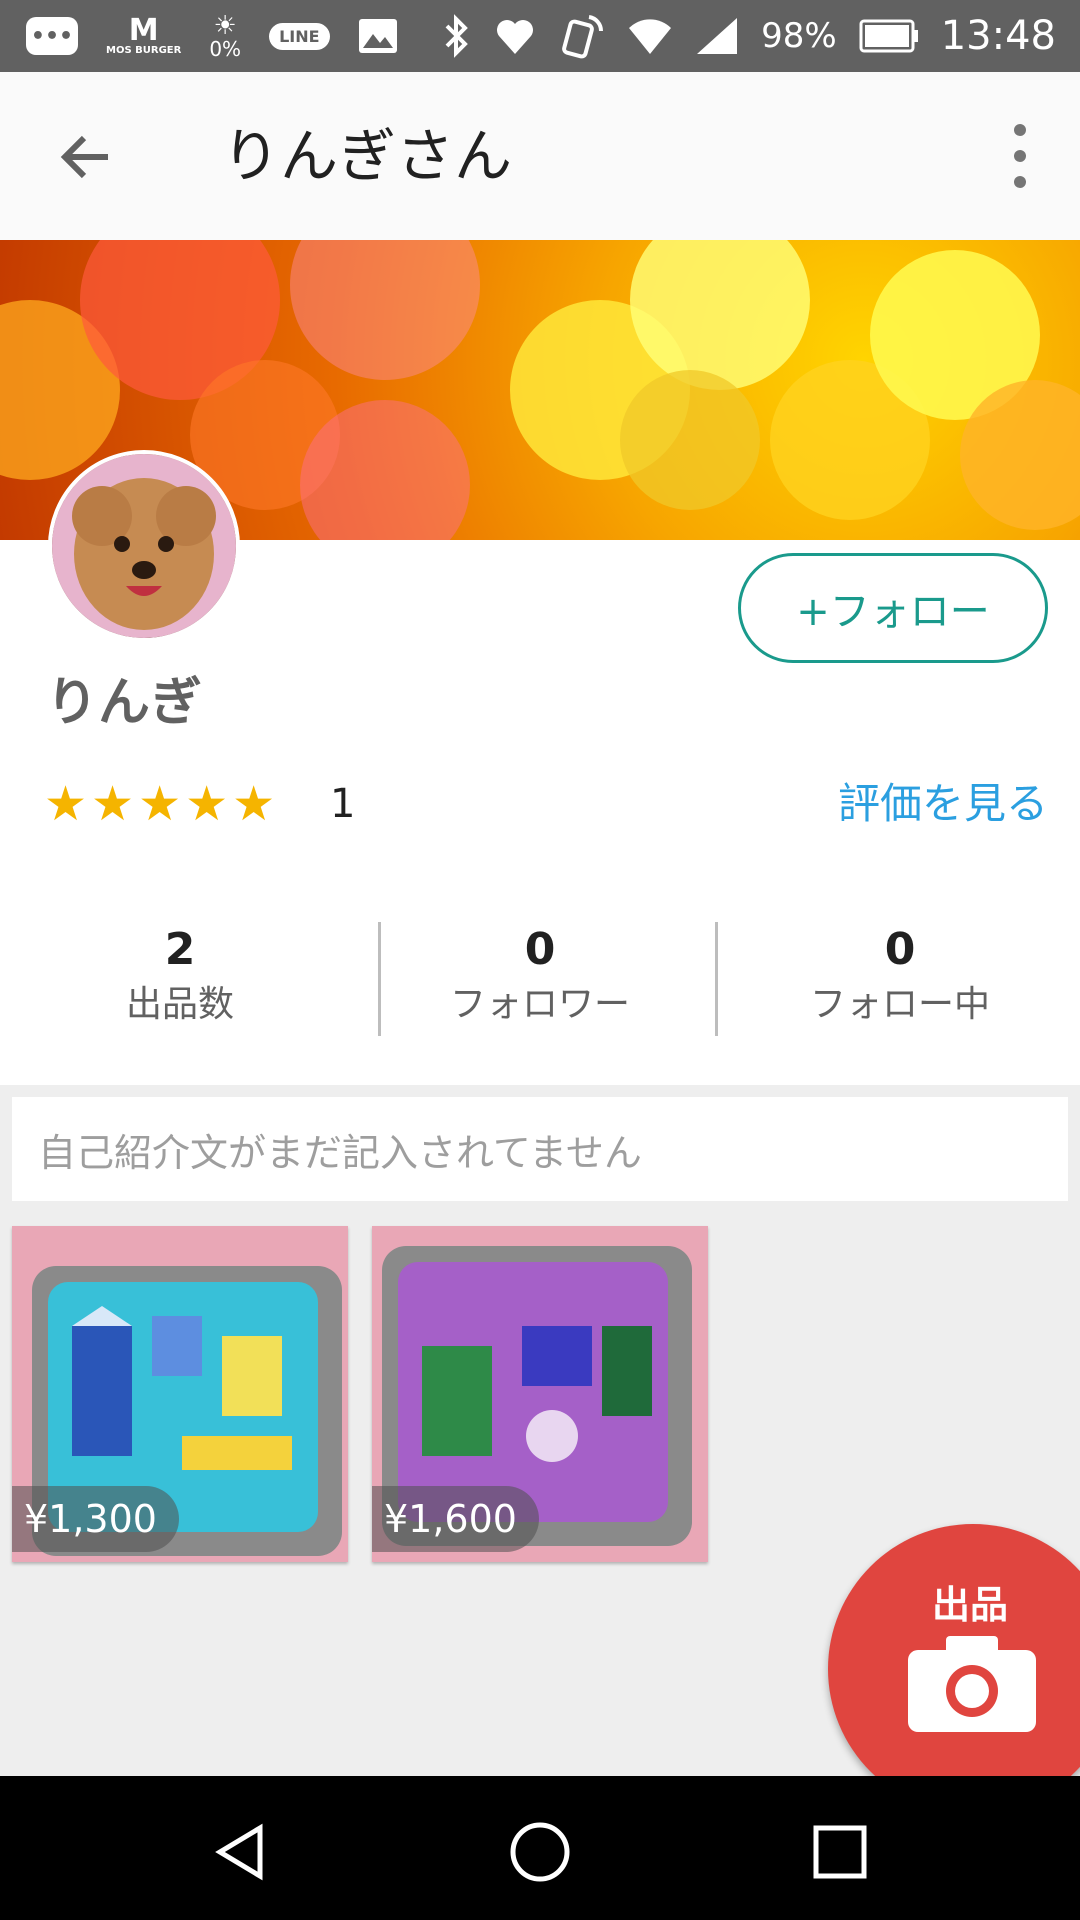  I want to click on battery-percent: 98%, so click(799, 36).